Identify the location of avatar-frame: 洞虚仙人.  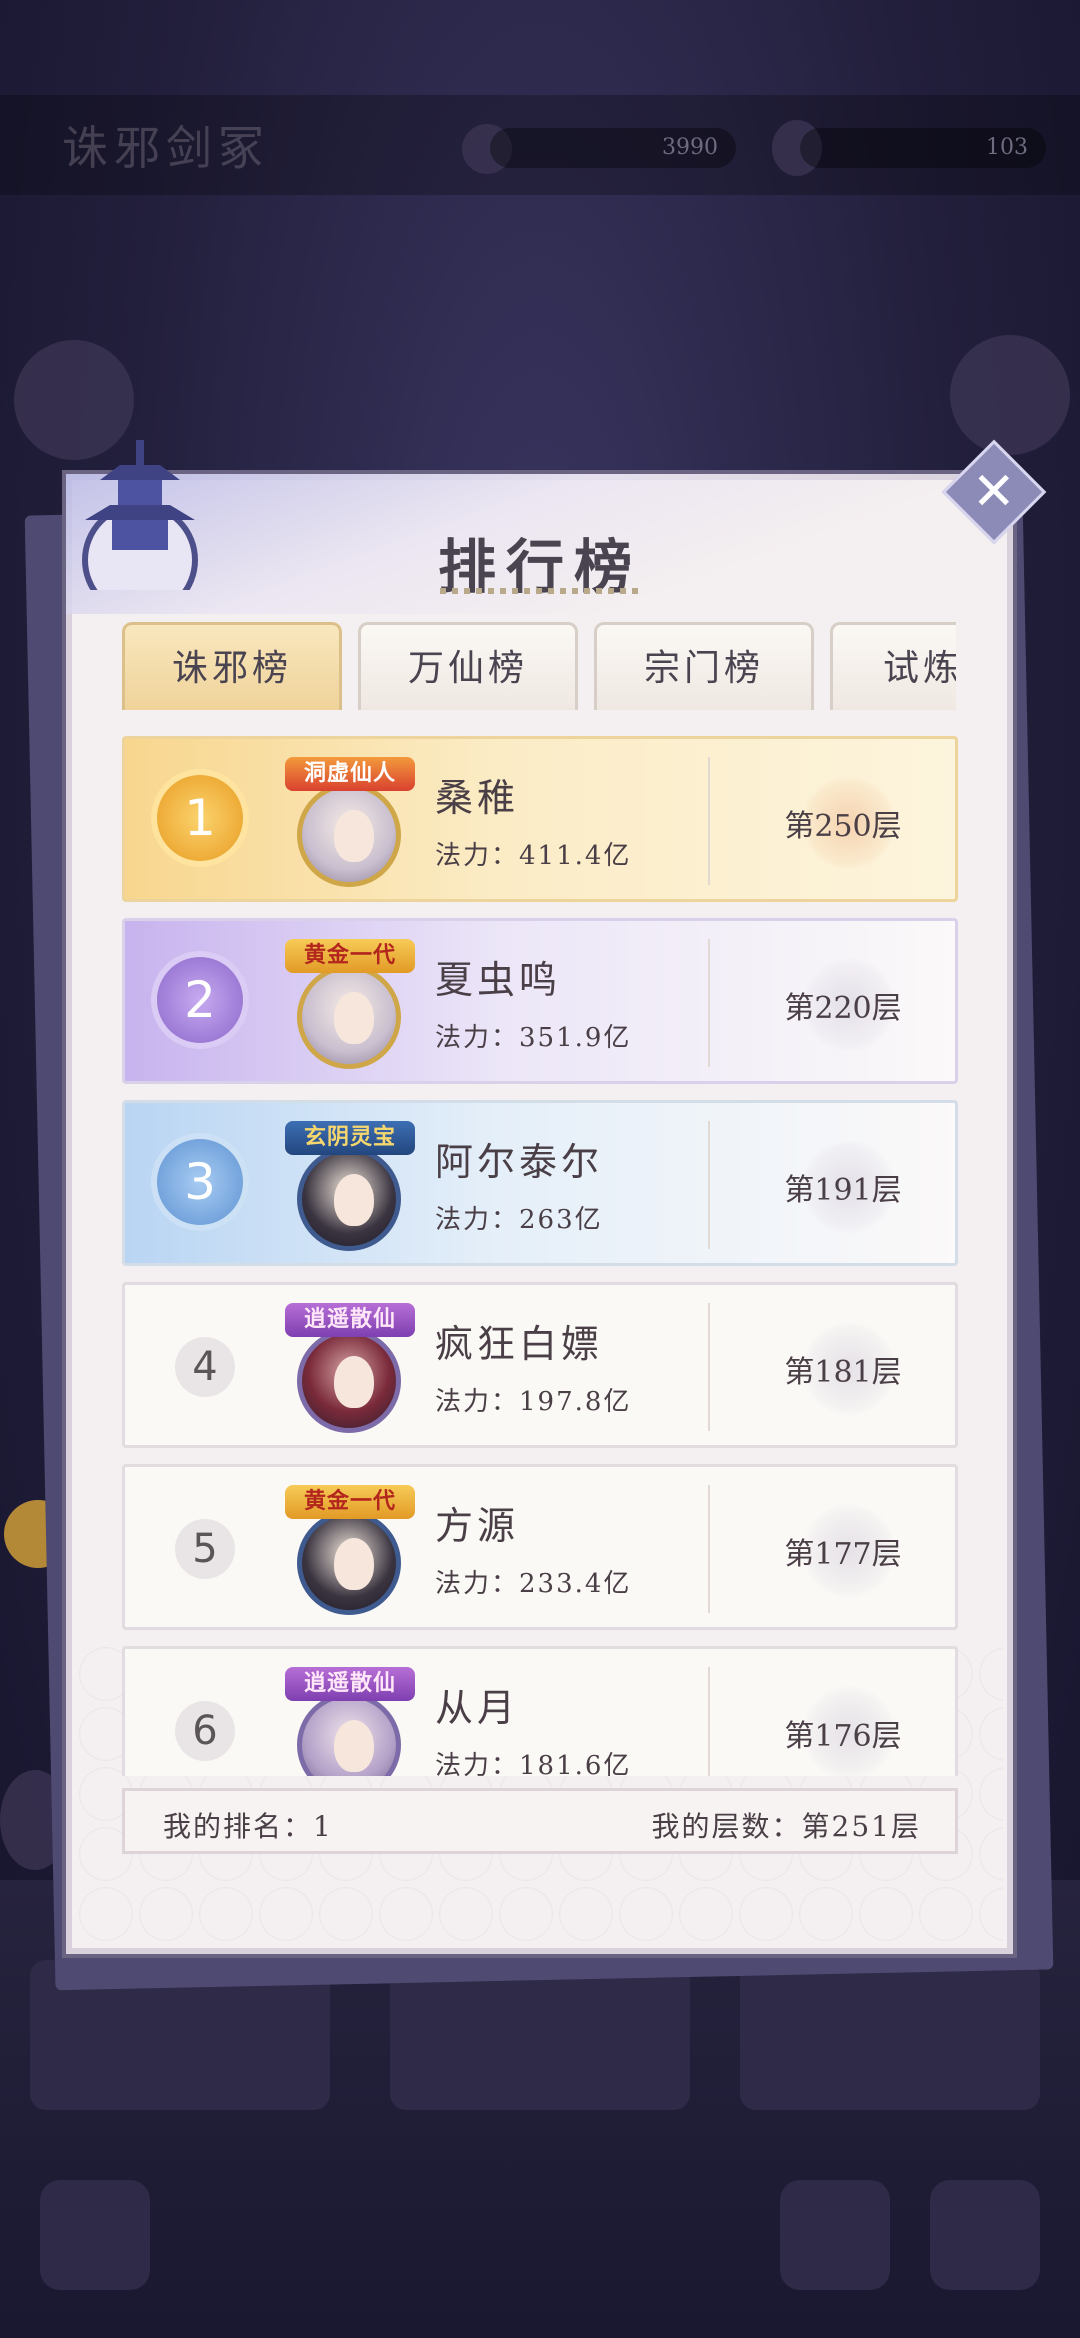
(350, 823).